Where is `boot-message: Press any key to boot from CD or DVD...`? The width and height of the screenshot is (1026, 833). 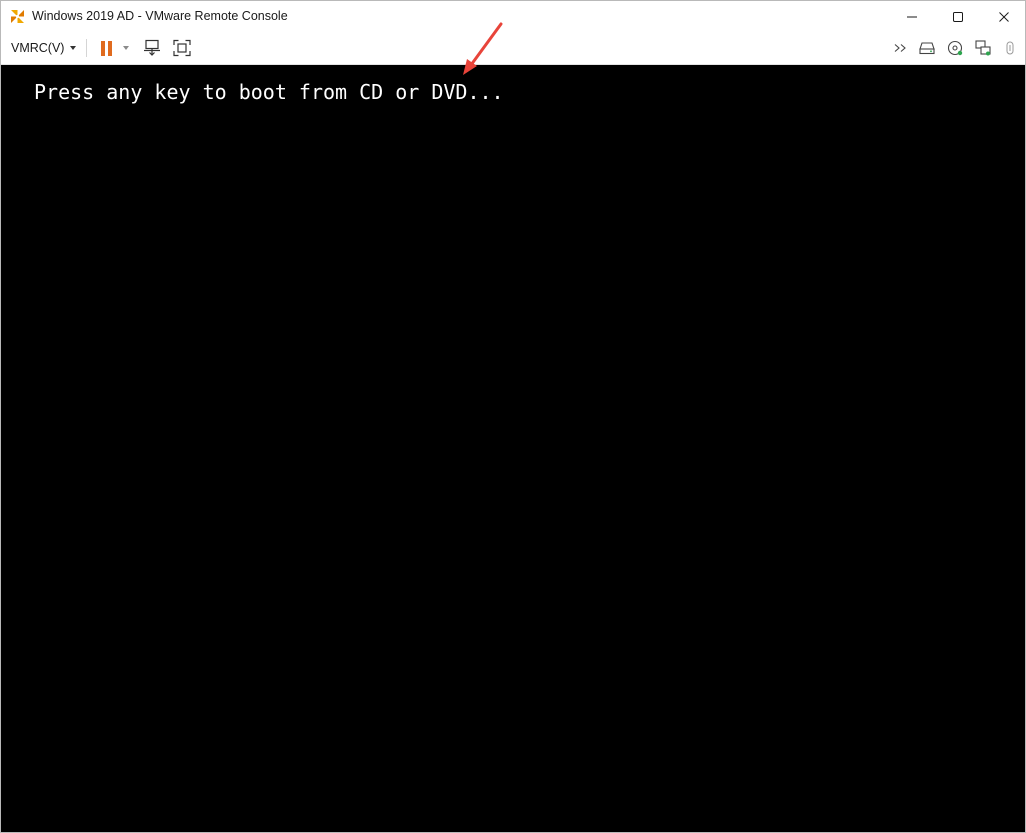 boot-message: Press any key to boot from CD or DVD... is located at coordinates (269, 92).